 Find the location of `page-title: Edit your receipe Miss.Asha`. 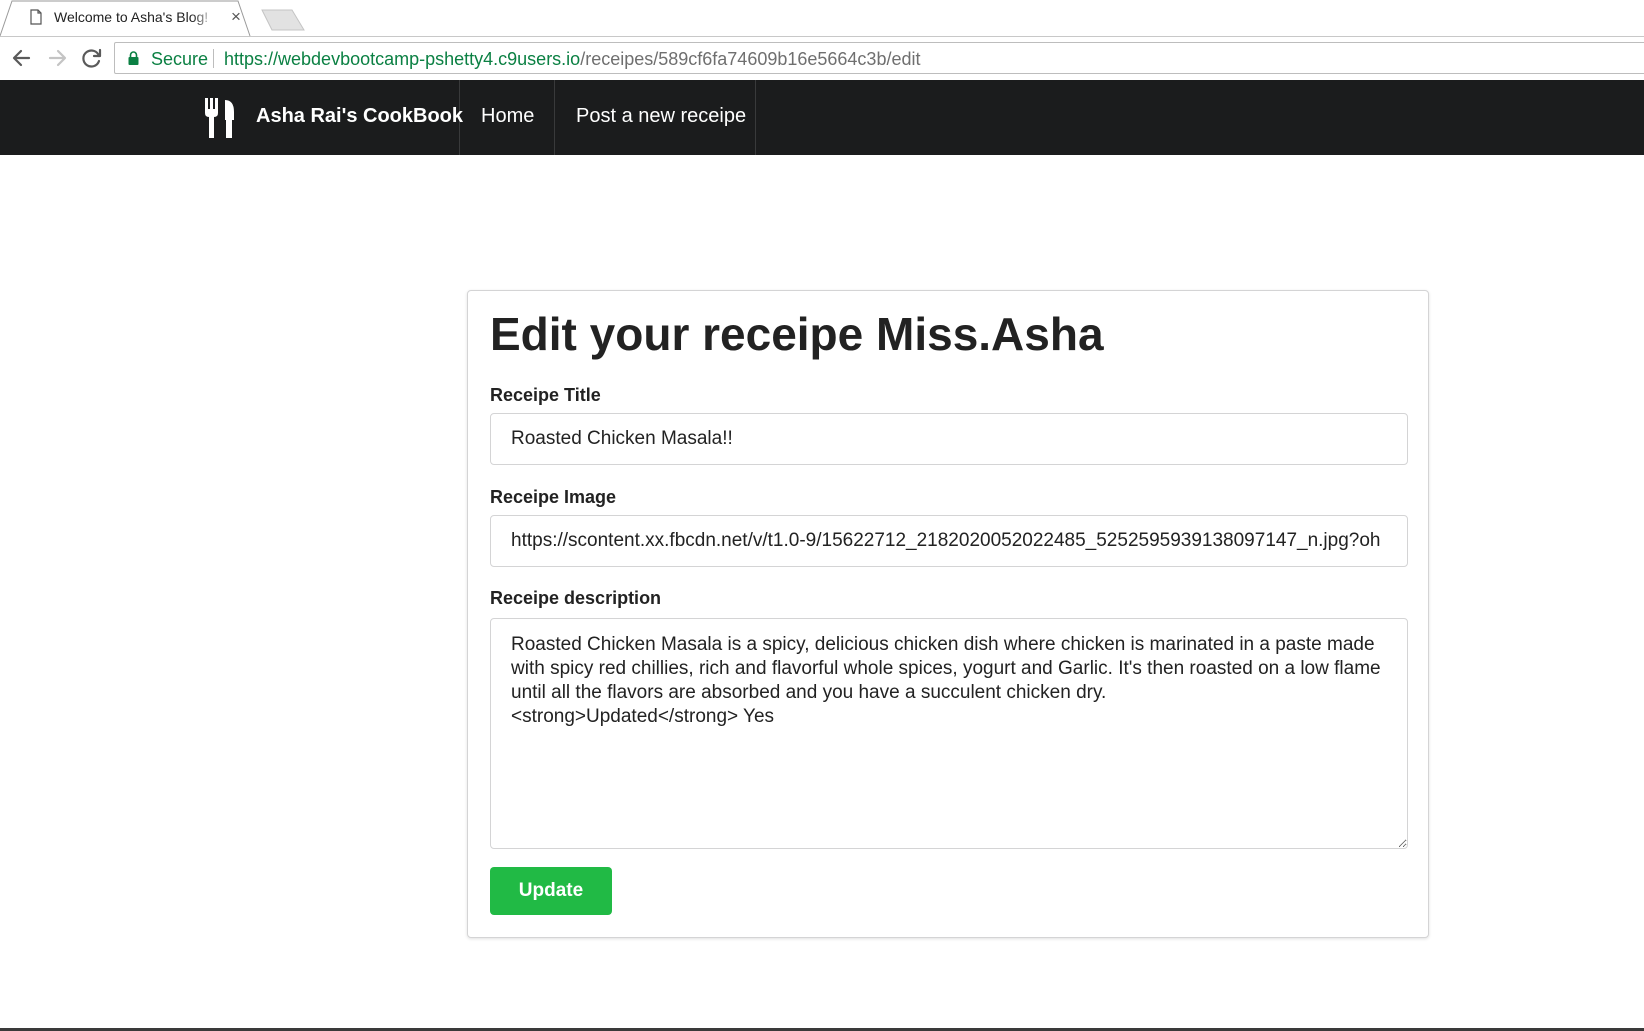

page-title: Edit your receipe Miss.Asha is located at coordinates (797, 334).